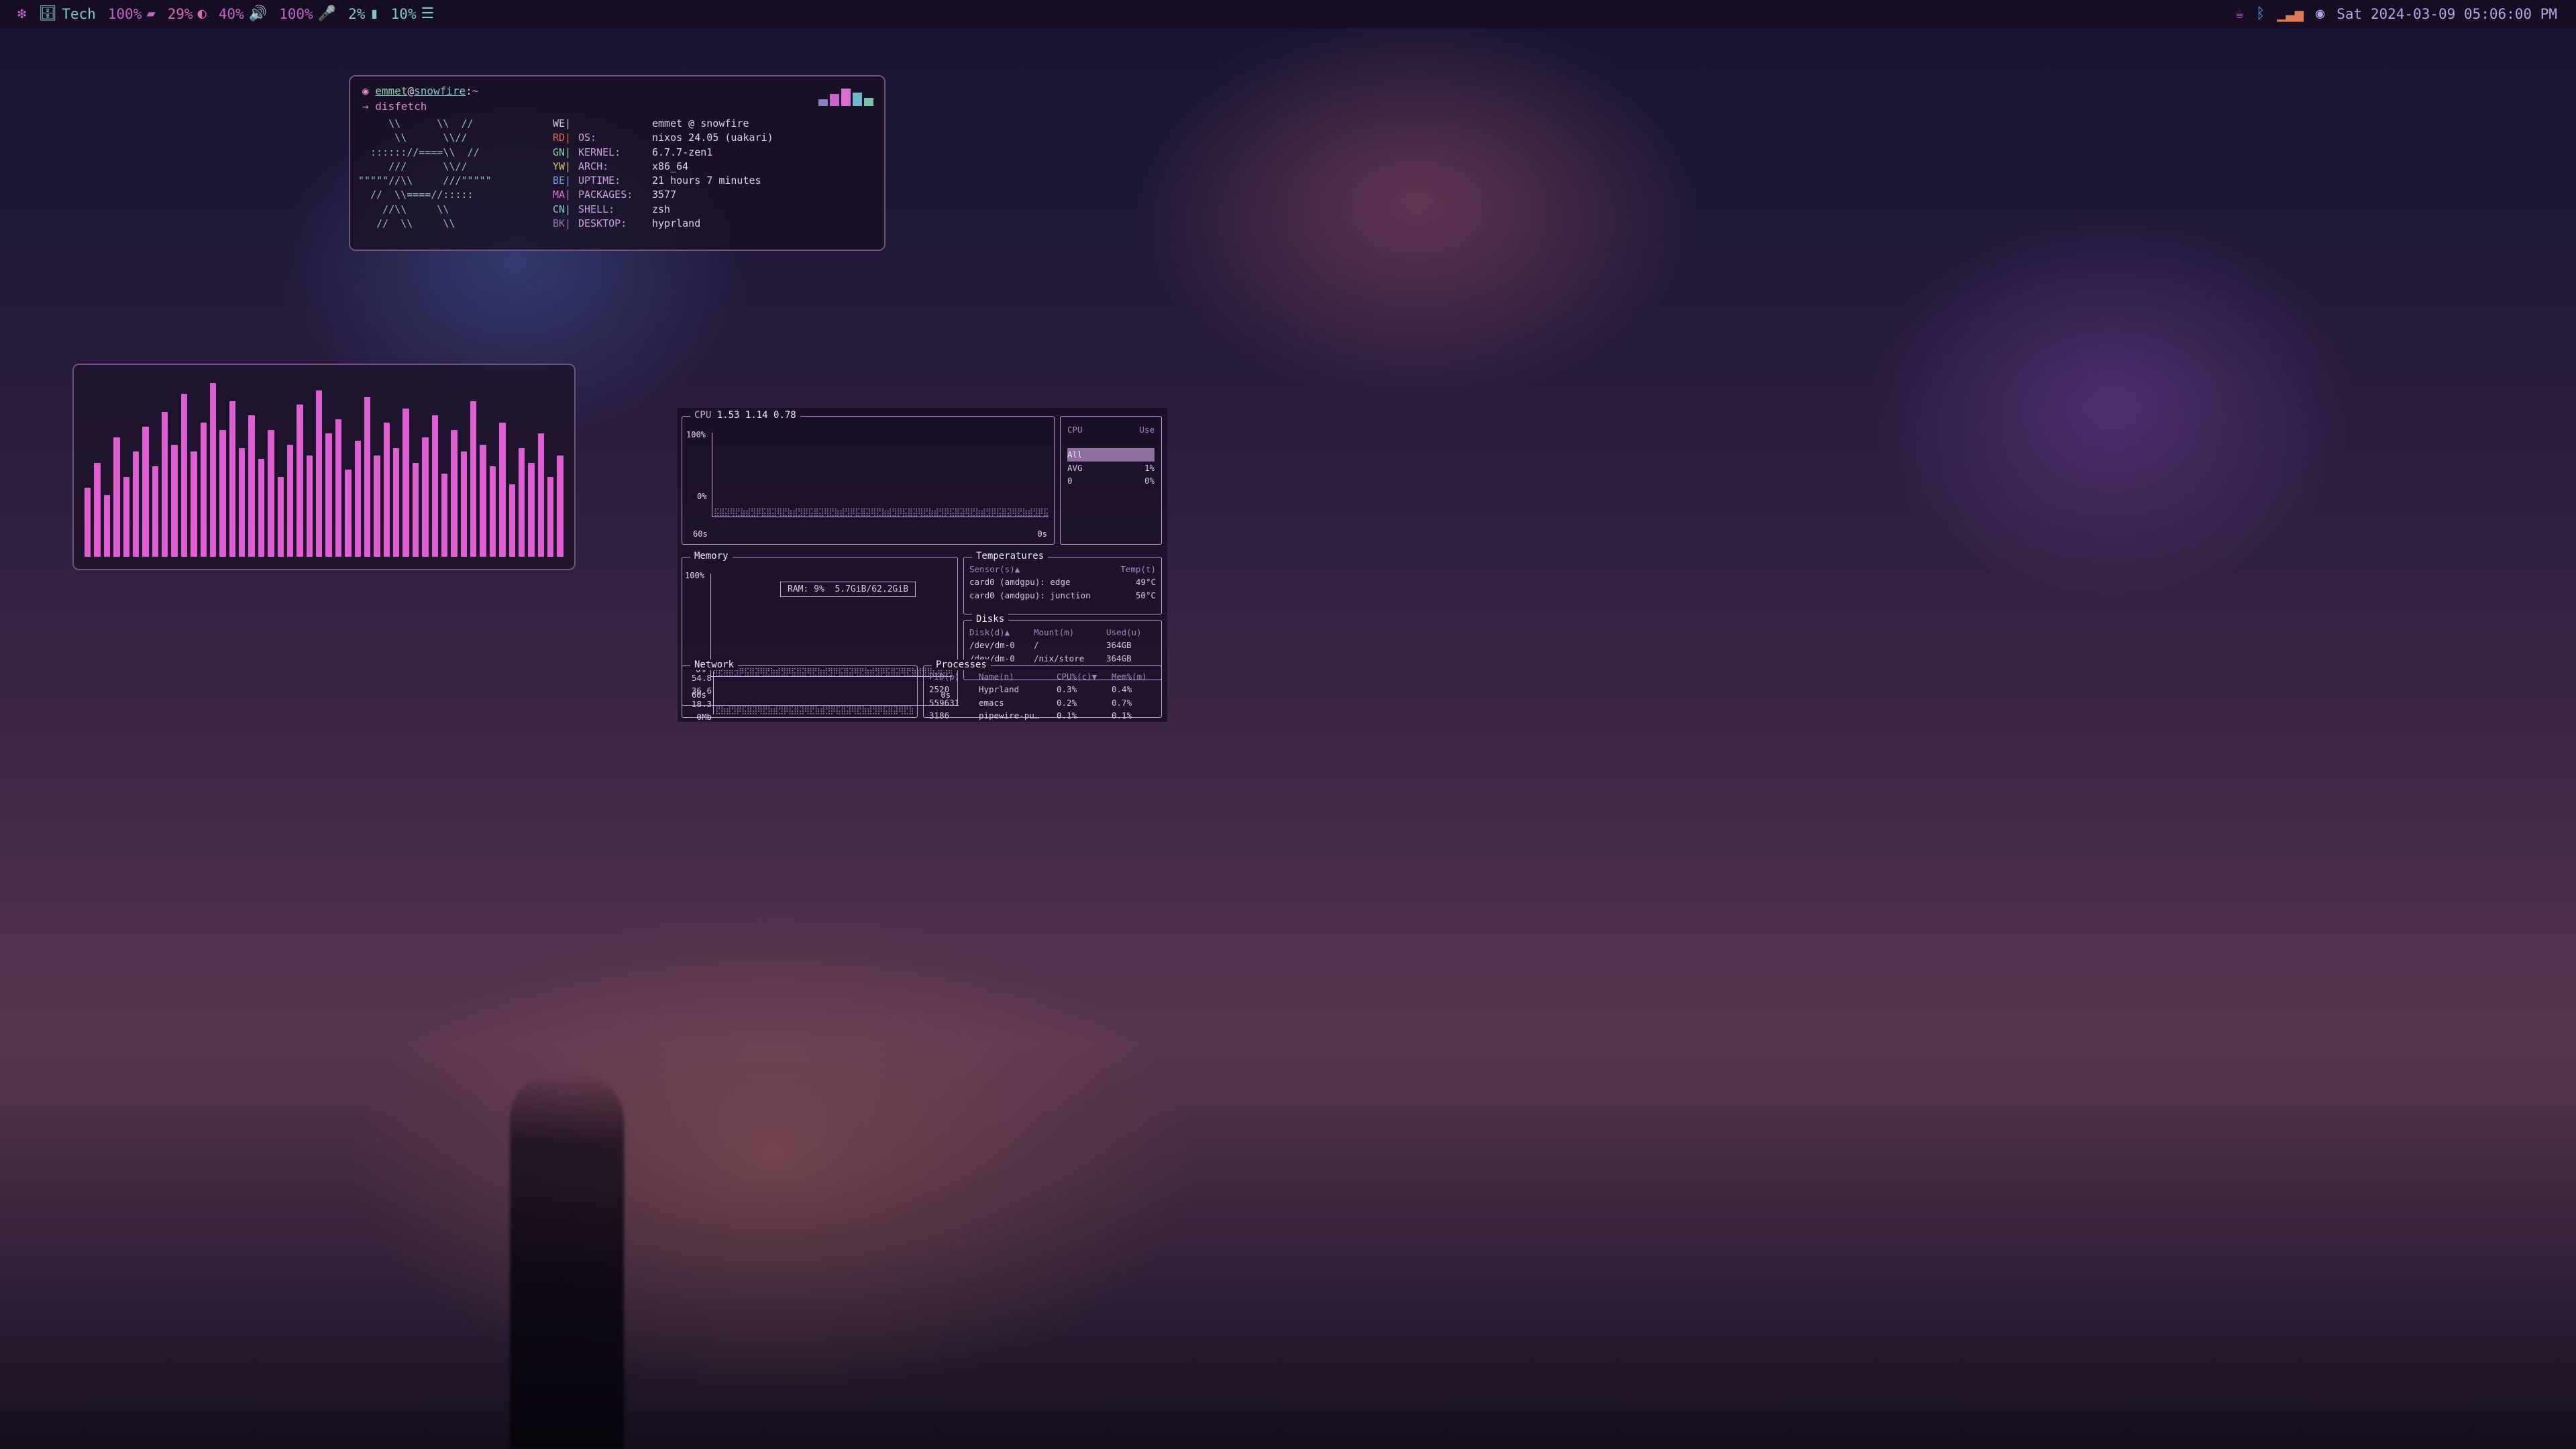 This screenshot has height=1449, width=2576. Describe the element at coordinates (562, 195) in the screenshot. I see `fastfetch-tag: MA|` at that location.